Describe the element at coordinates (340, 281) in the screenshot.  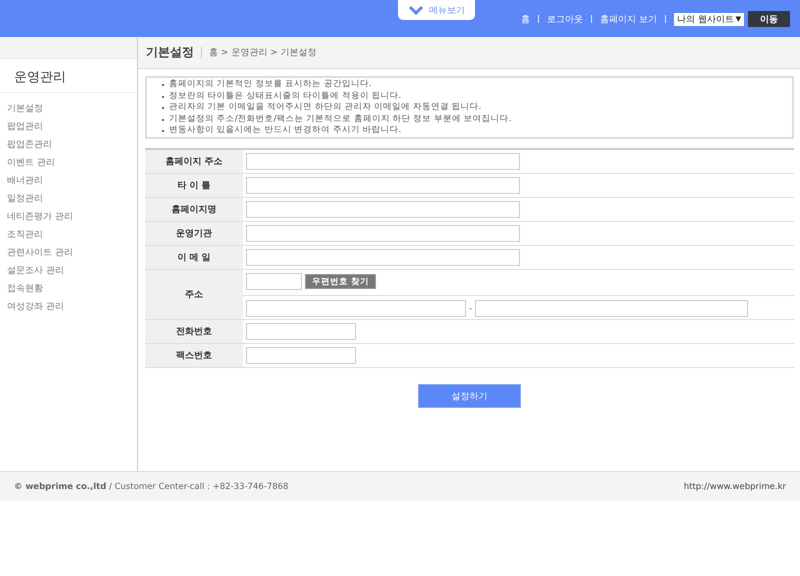
I see `zip-search-button: 우편번호 찾기` at that location.